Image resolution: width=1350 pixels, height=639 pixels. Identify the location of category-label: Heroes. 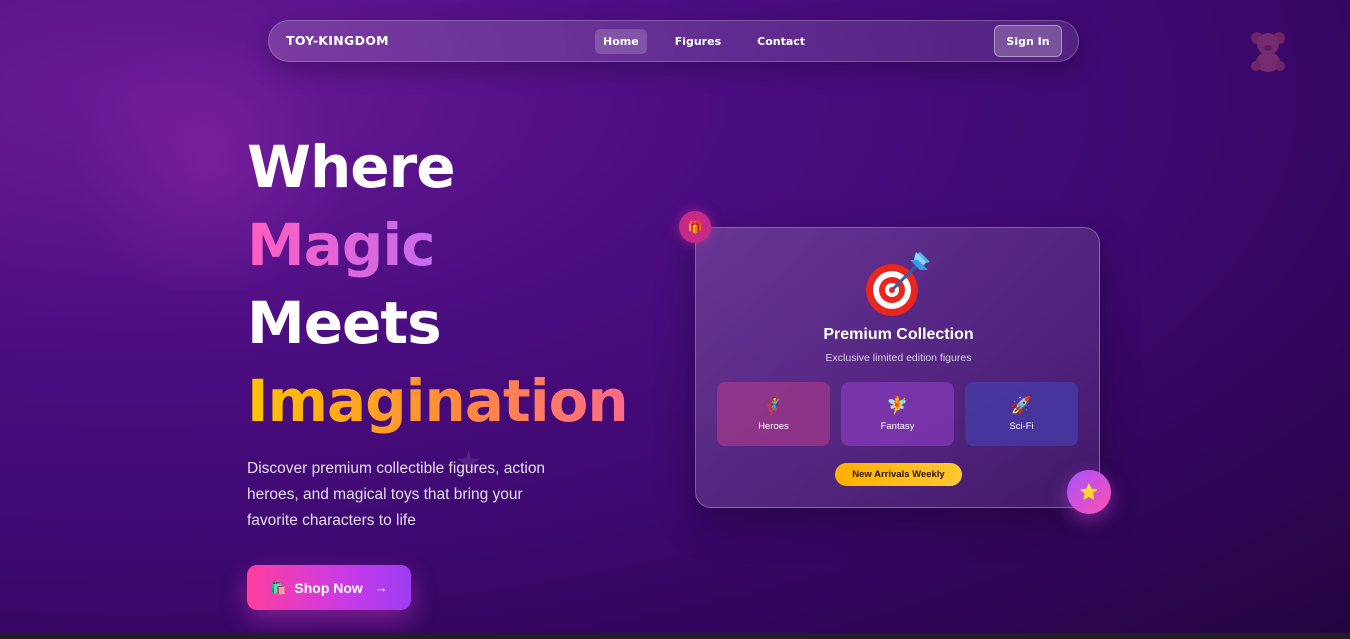
(773, 426).